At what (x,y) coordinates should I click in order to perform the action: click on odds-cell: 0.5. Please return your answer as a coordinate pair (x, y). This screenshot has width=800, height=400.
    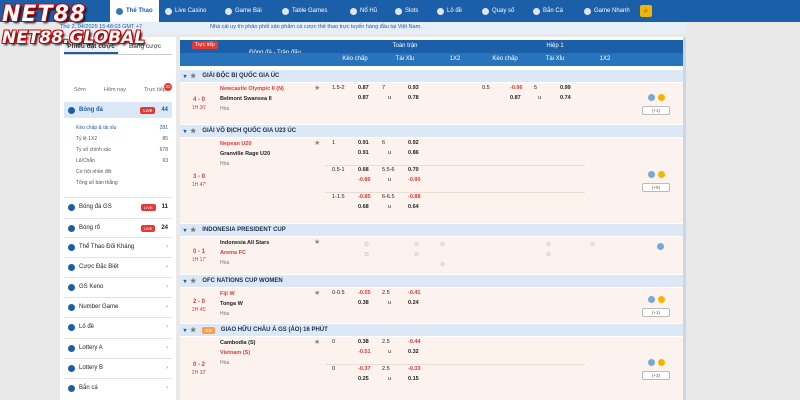
    Looking at the image, I should click on (486, 88).